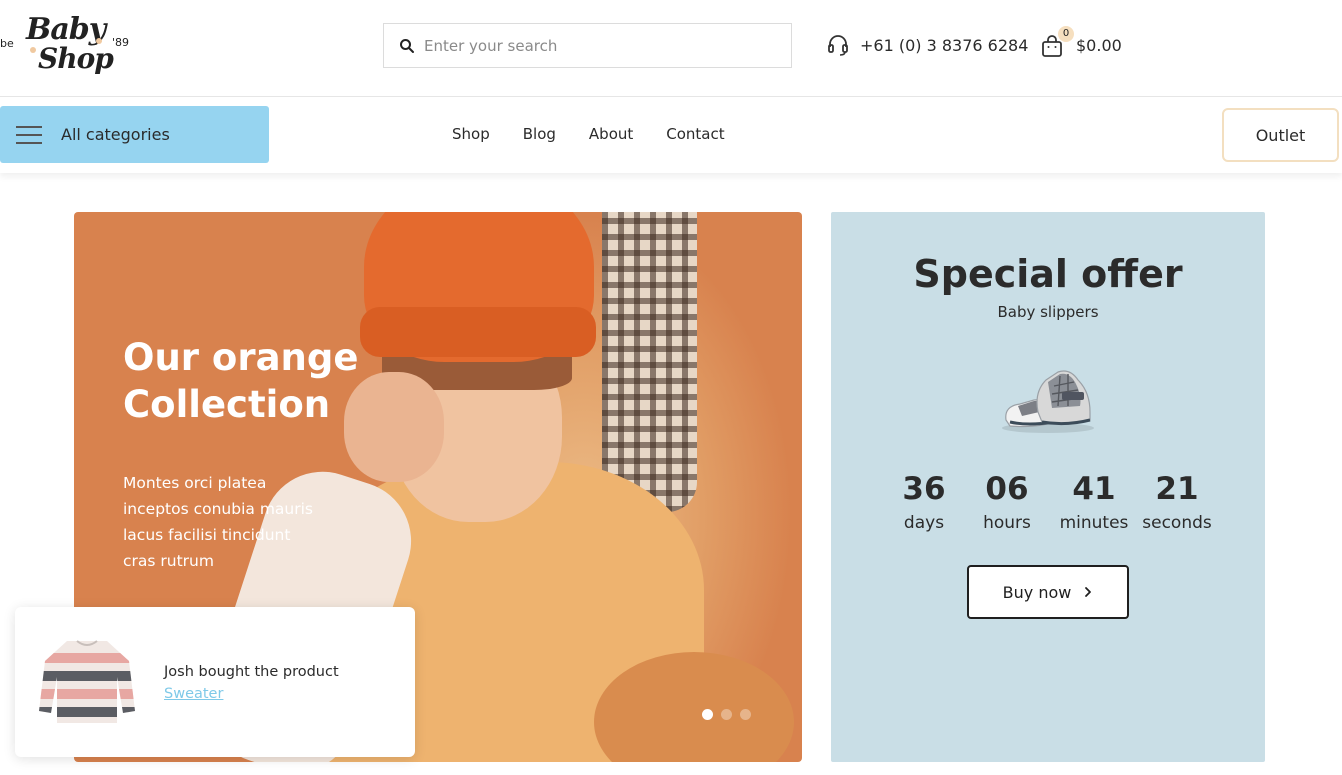 This screenshot has width=1342, height=775. Describe the element at coordinates (924, 489) in the screenshot. I see `countdown-days-value: 36` at that location.